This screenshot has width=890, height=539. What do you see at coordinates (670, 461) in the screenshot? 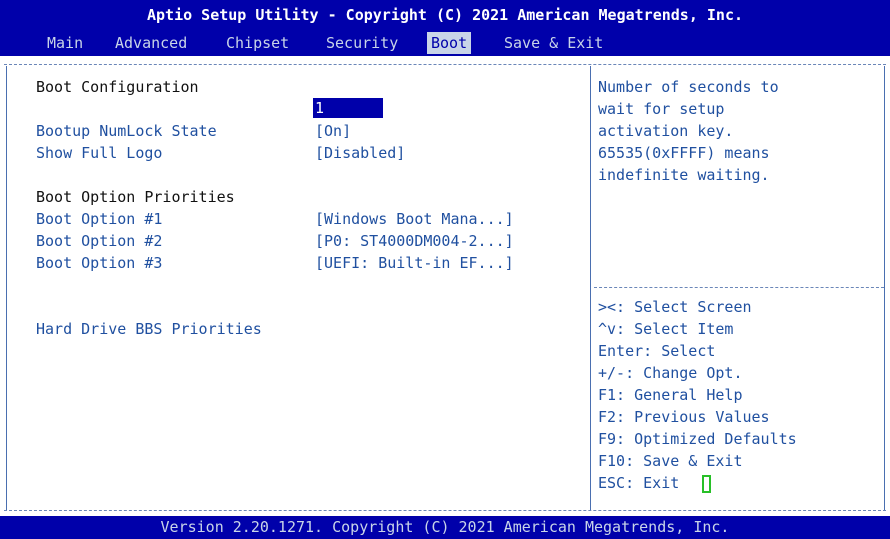
I see `key-help-f10: F10: Save & Exit` at bounding box center [670, 461].